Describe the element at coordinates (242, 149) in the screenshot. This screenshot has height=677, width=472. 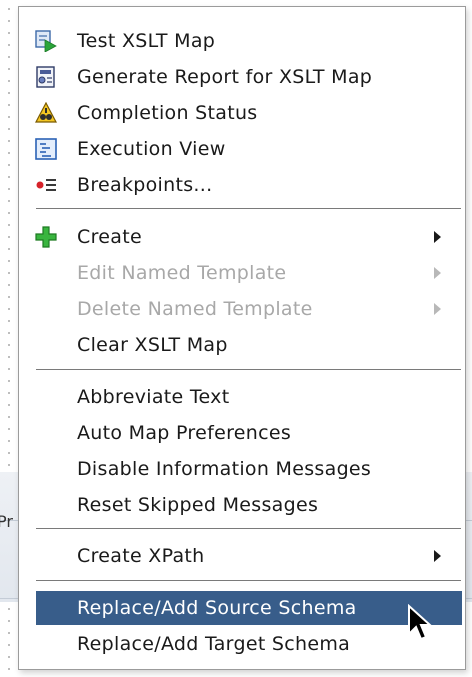
I see `menu-item-execution-view: Execution View` at that location.